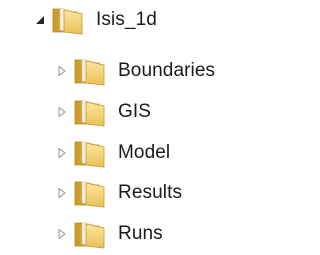  I want to click on tree-item-label: GIS, so click(135, 111).